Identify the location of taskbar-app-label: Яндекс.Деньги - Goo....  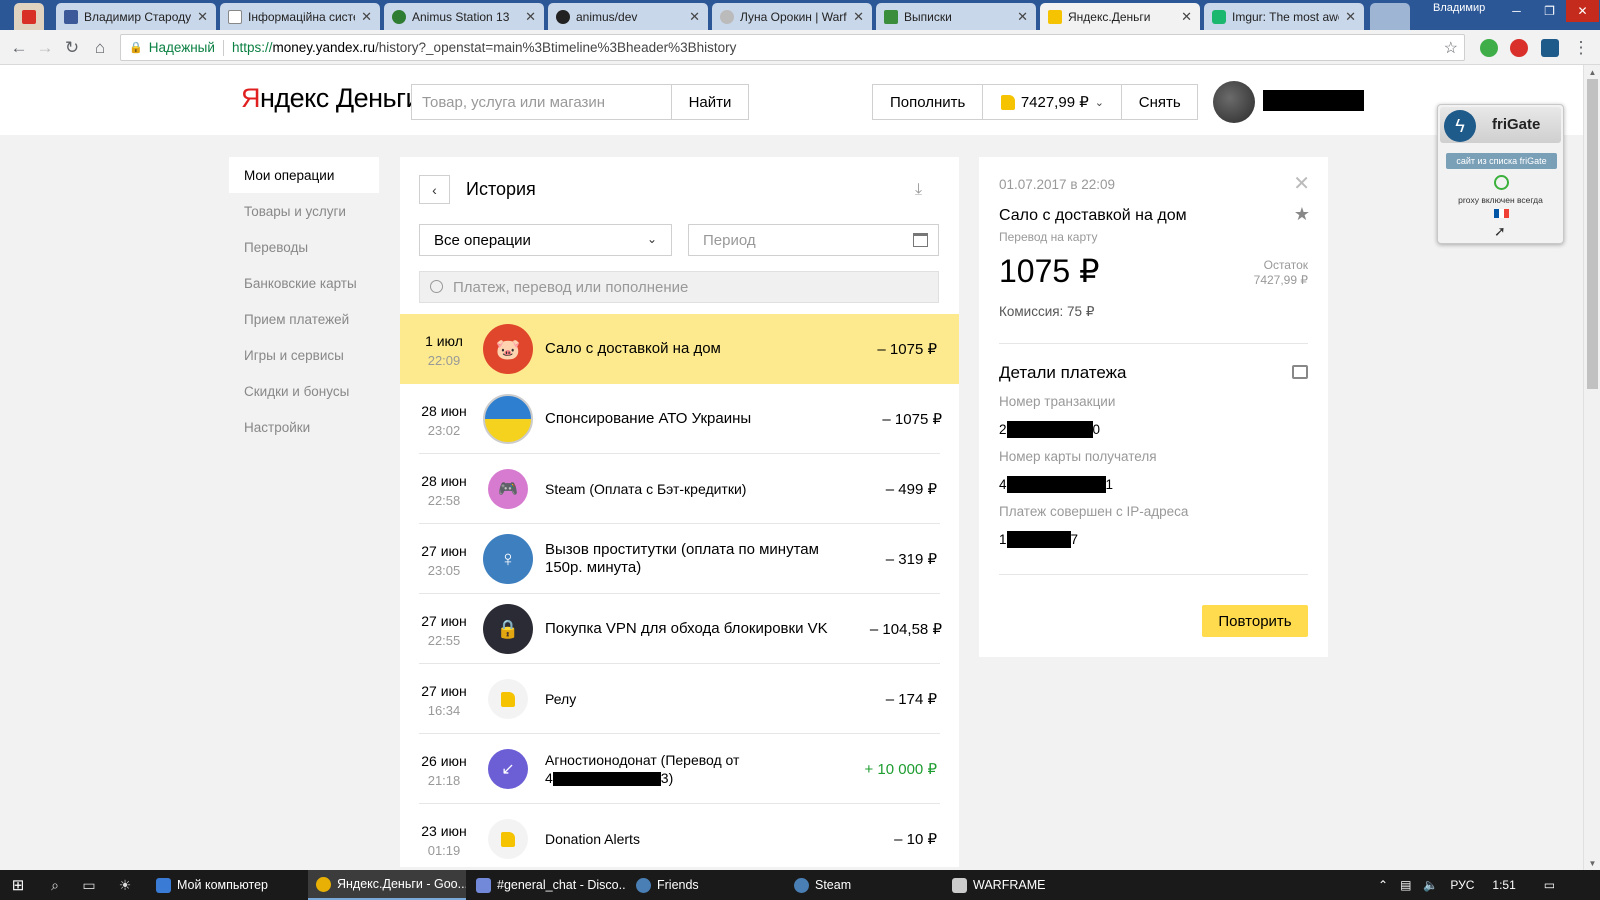
(401, 884).